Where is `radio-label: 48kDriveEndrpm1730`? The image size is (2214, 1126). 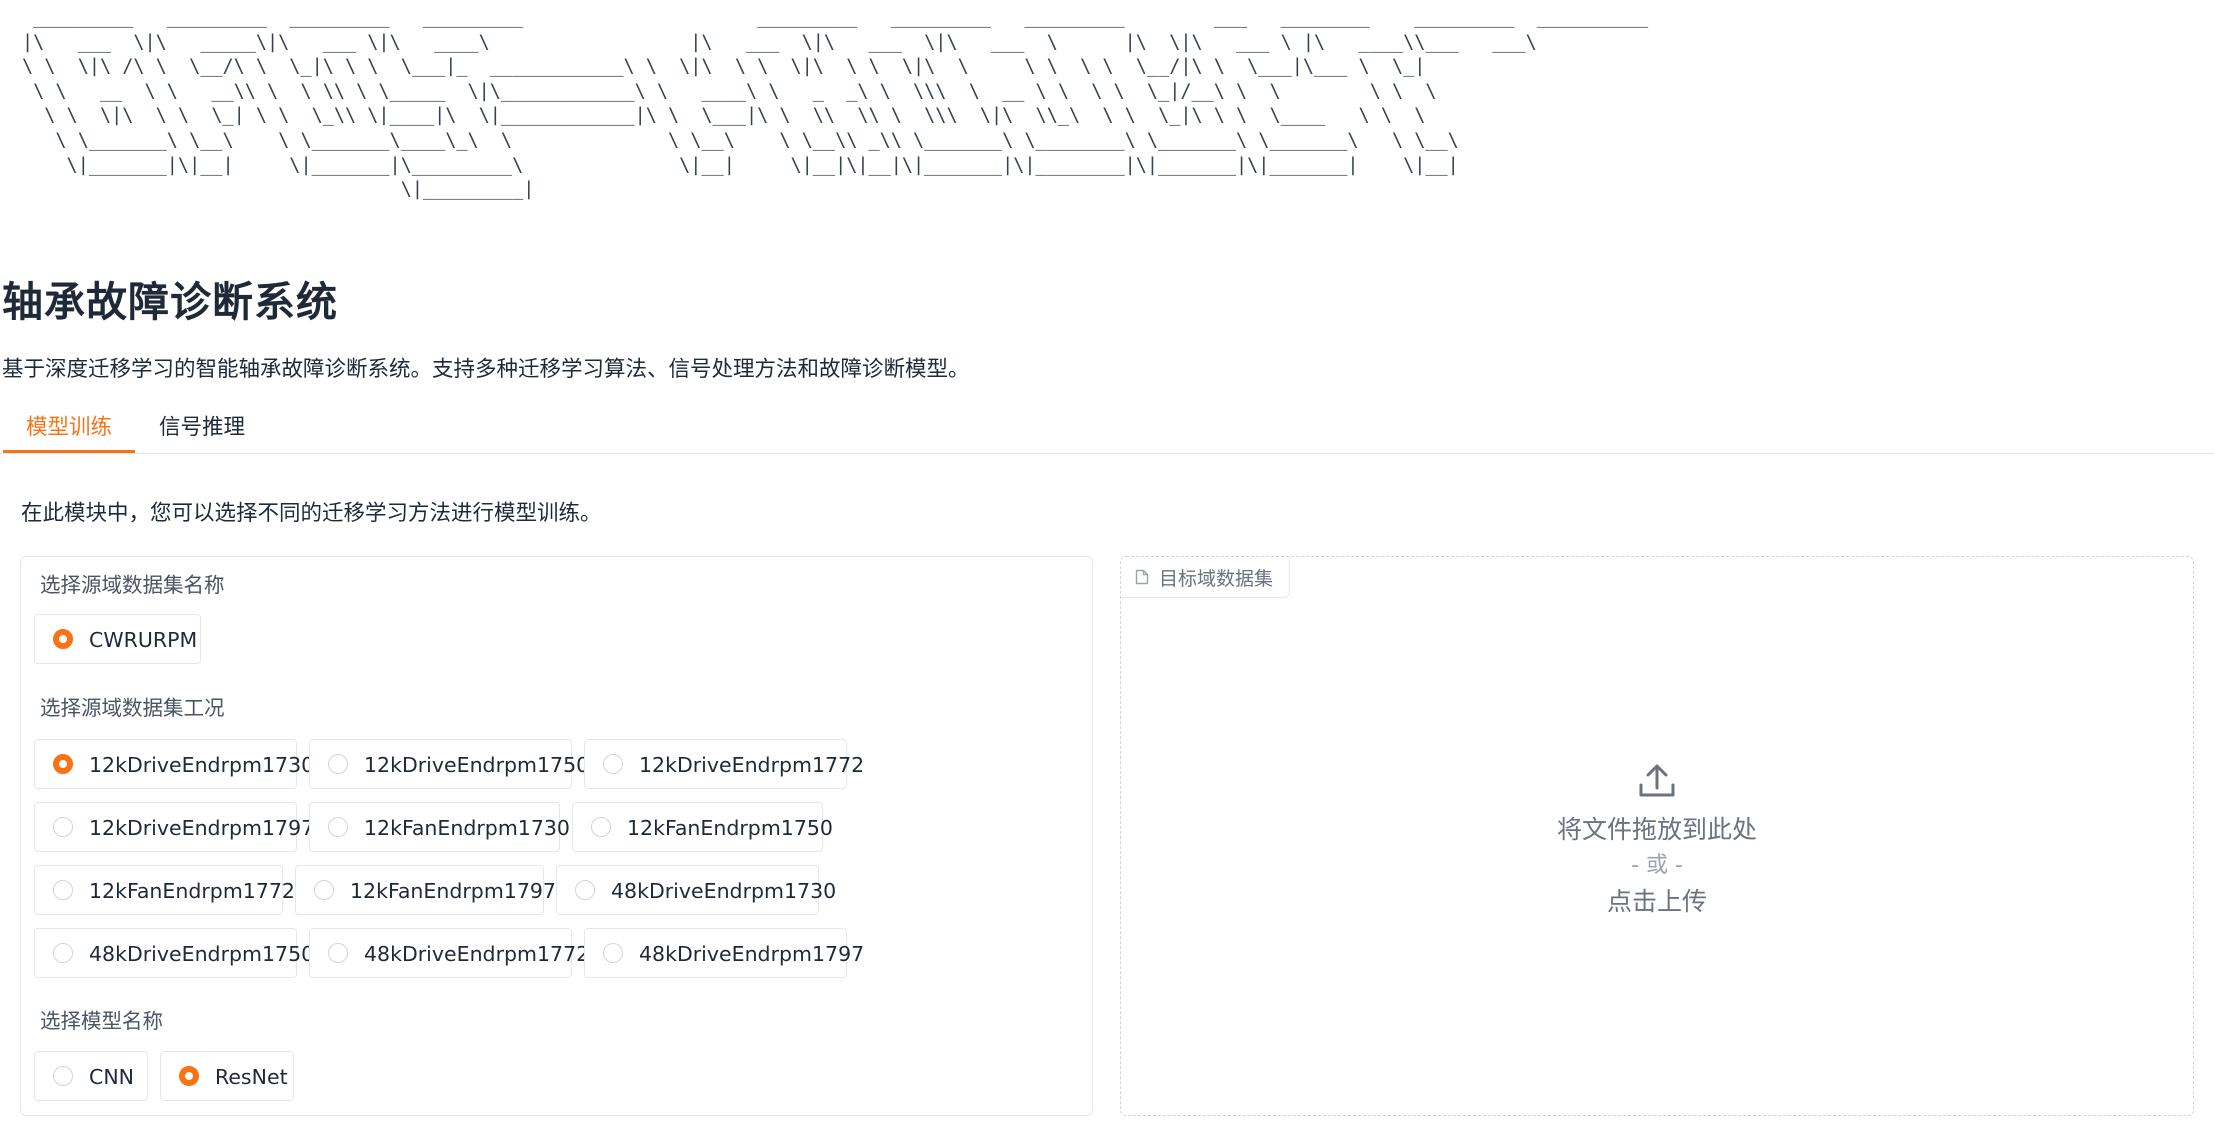 radio-label: 48kDriveEndrpm1730 is located at coordinates (724, 891).